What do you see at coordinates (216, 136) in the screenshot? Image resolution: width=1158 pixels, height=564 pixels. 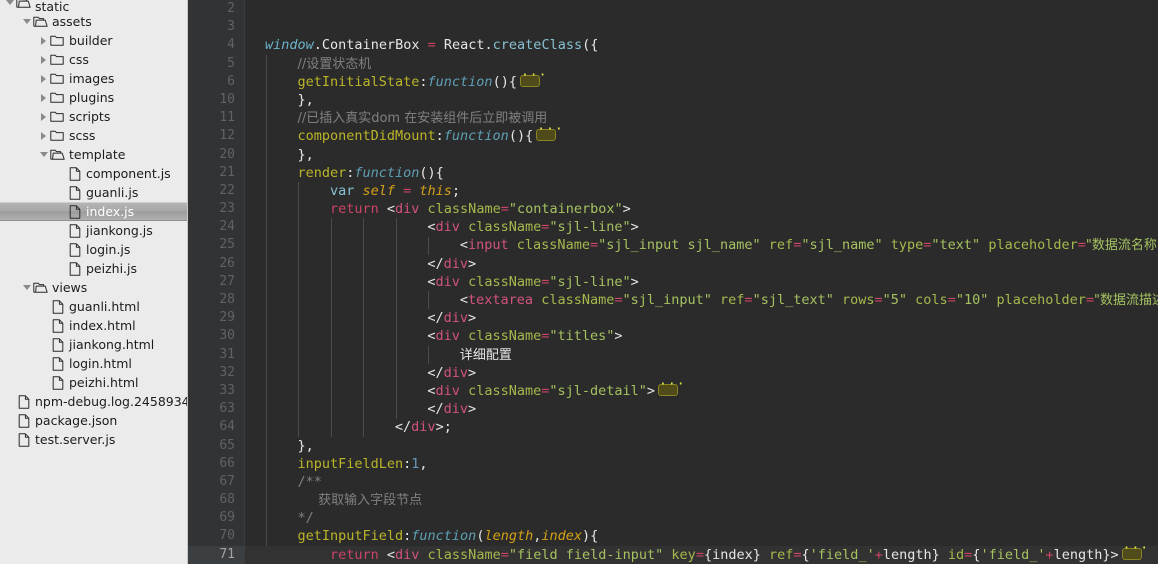 I see `line-number: 12` at bounding box center [216, 136].